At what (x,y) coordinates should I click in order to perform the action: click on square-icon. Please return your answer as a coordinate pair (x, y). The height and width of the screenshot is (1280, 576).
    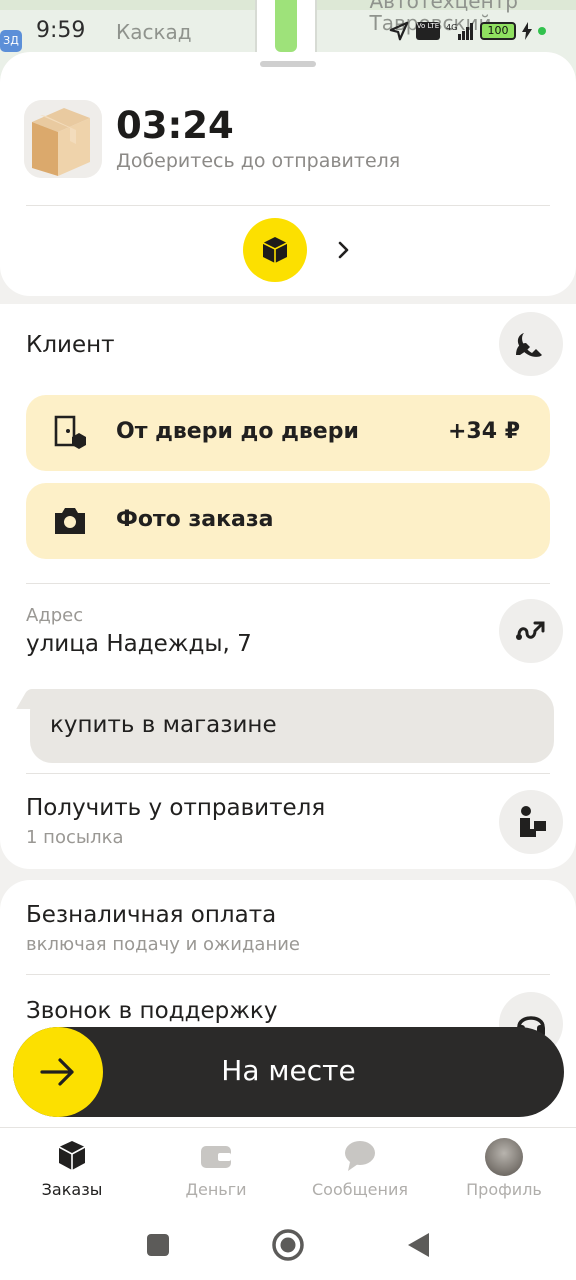
    Looking at the image, I should click on (158, 1245).